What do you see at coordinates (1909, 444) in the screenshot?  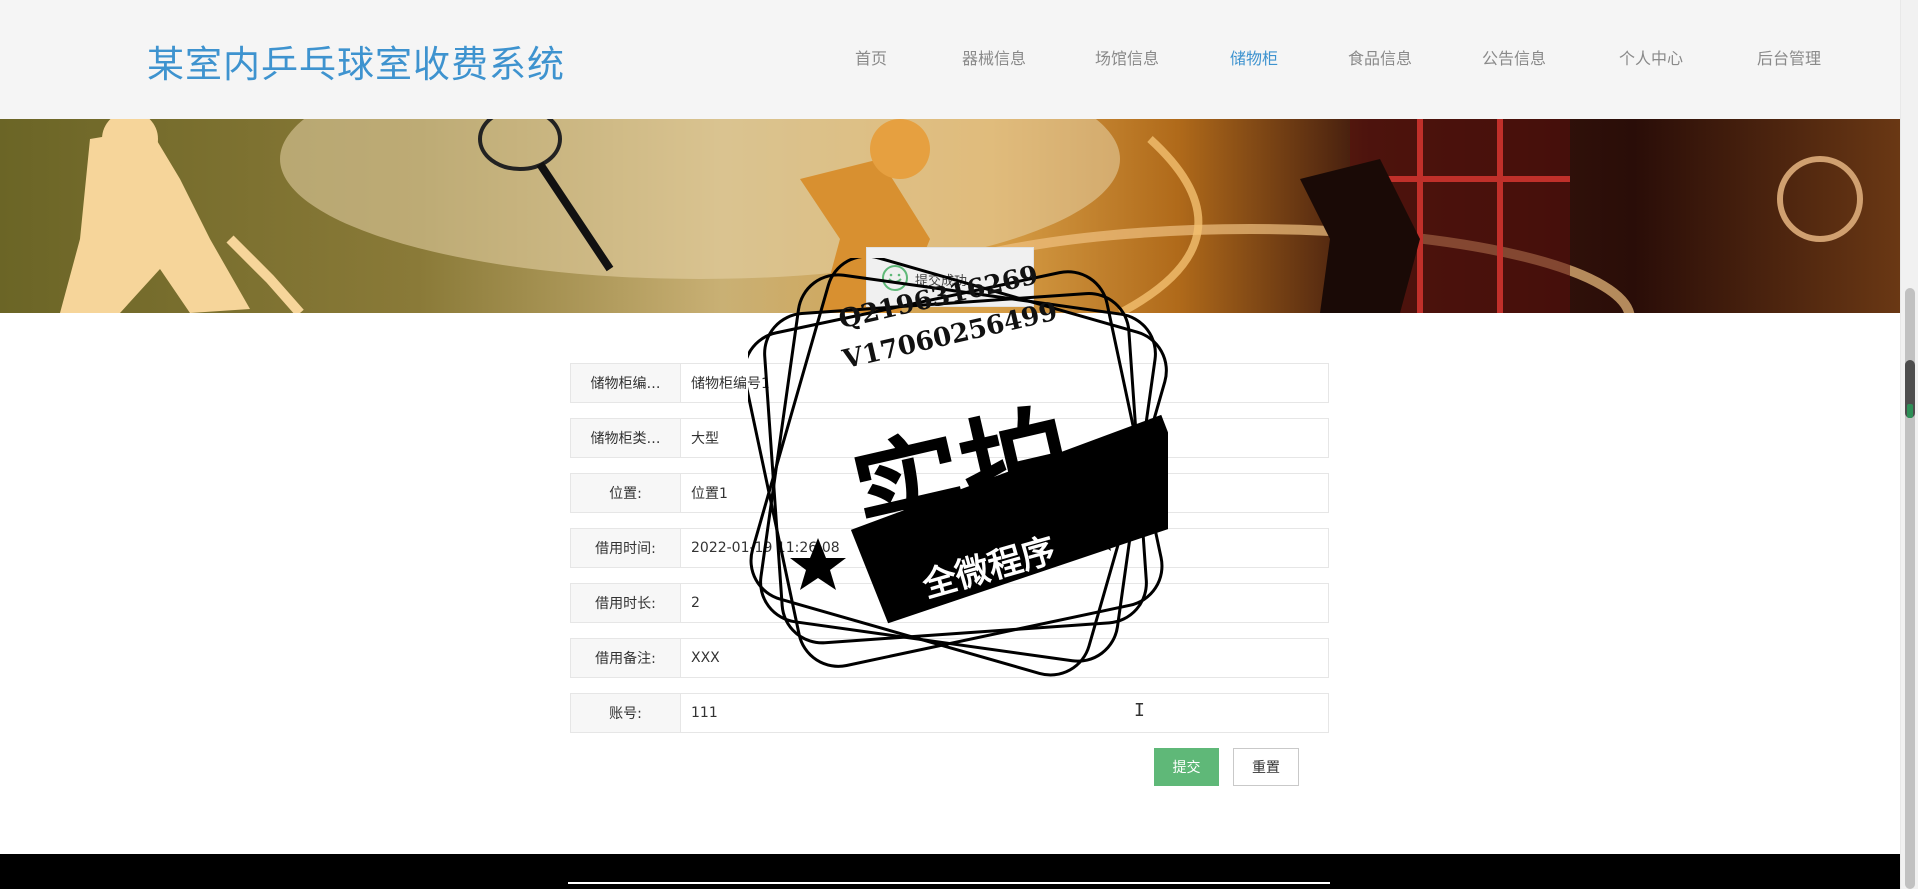 I see `page-scrollbar` at bounding box center [1909, 444].